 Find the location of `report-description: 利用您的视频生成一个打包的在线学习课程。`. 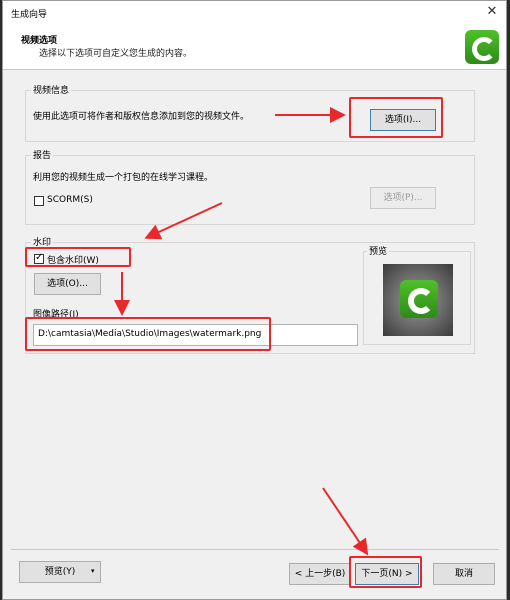

report-description: 利用您的视频生成一个打包的在线学习课程。 is located at coordinates (123, 178).